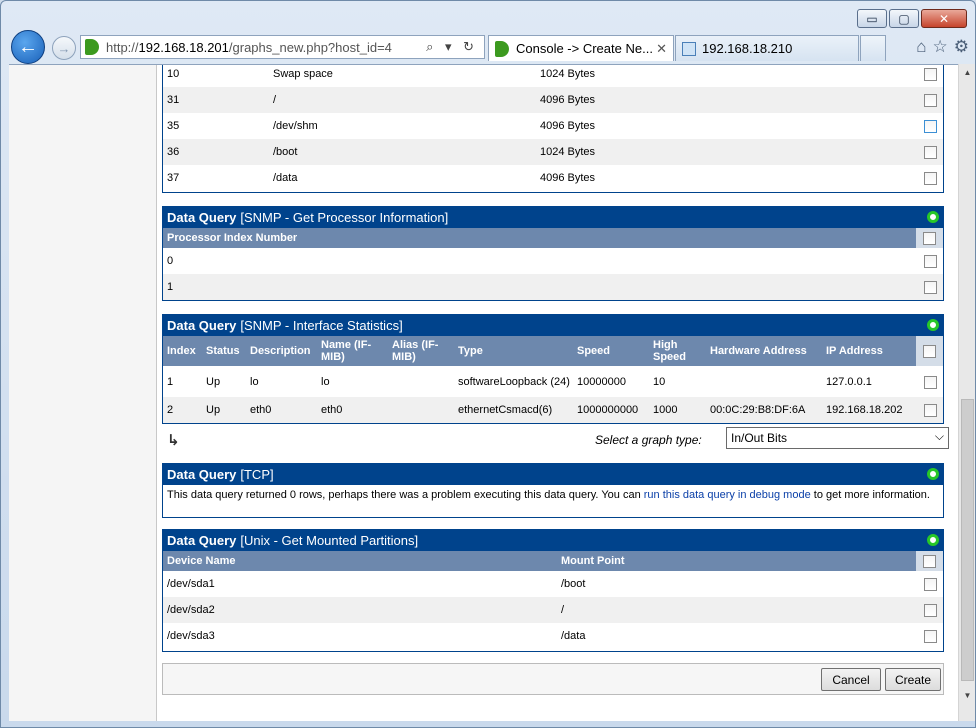 The image size is (976, 728). I want to click on toolbar-icons: ⌂ ☆ ⚙, so click(942, 47).